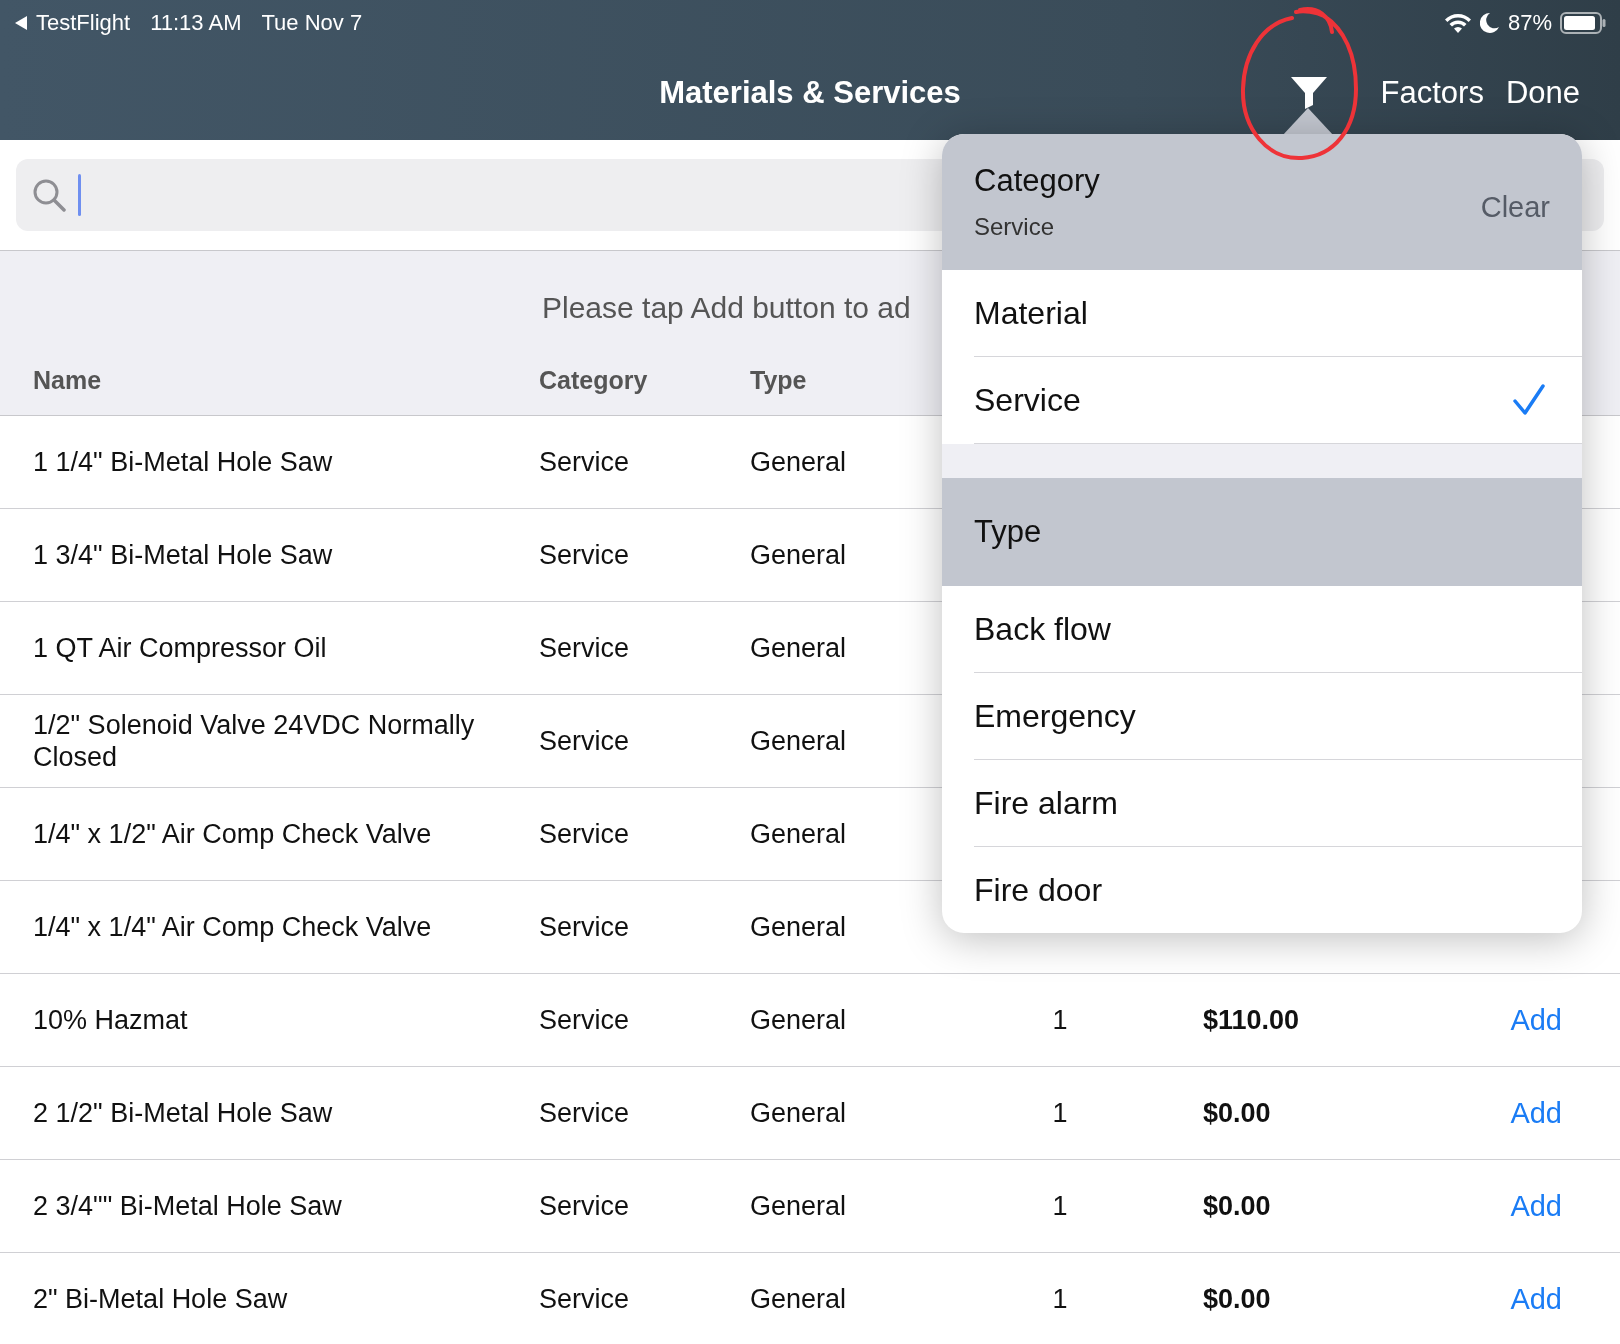 This screenshot has width=1620, height=1344. What do you see at coordinates (1583, 23) in the screenshot?
I see `battery-icon` at bounding box center [1583, 23].